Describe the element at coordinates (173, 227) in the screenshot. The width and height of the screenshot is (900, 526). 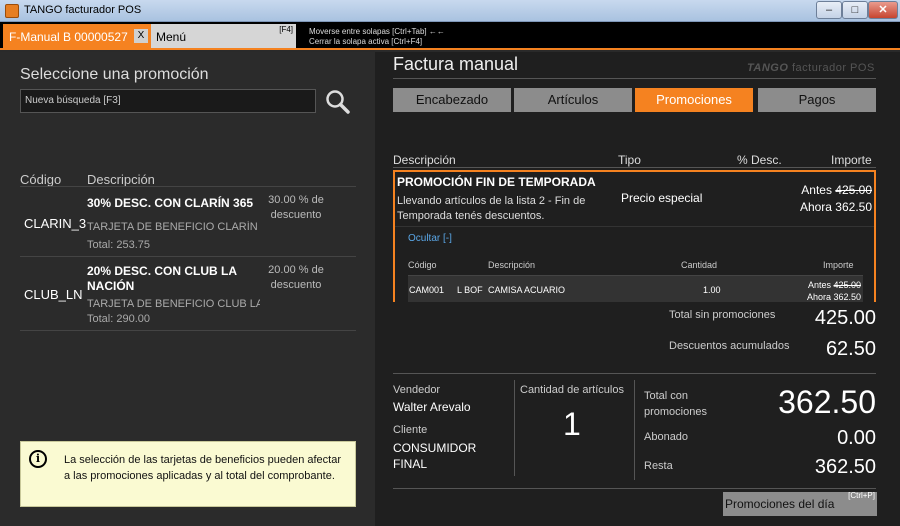
I see `promotion-subtitle: TARJETA DE BENEFICIO CLARÍN 365` at that location.